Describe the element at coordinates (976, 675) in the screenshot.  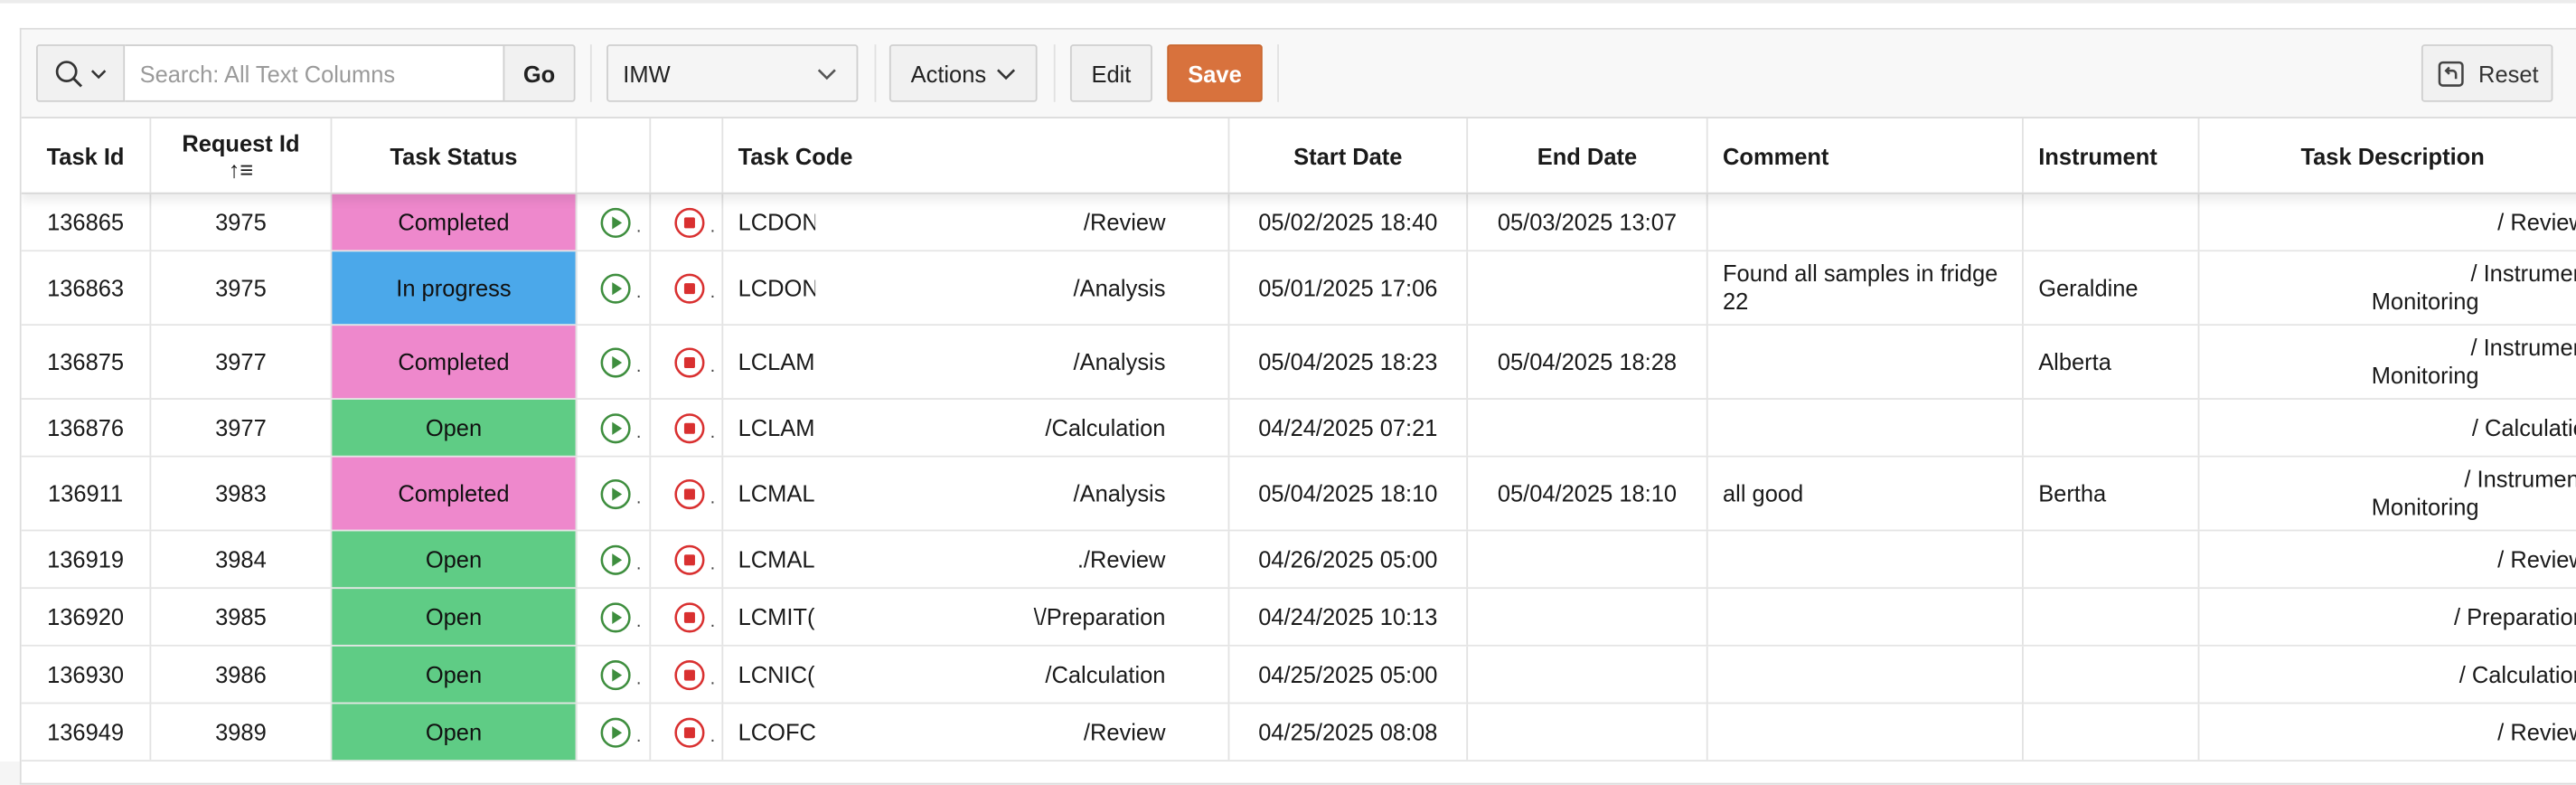
I see `cell-task-code: LCNIC(/Calculation` at that location.